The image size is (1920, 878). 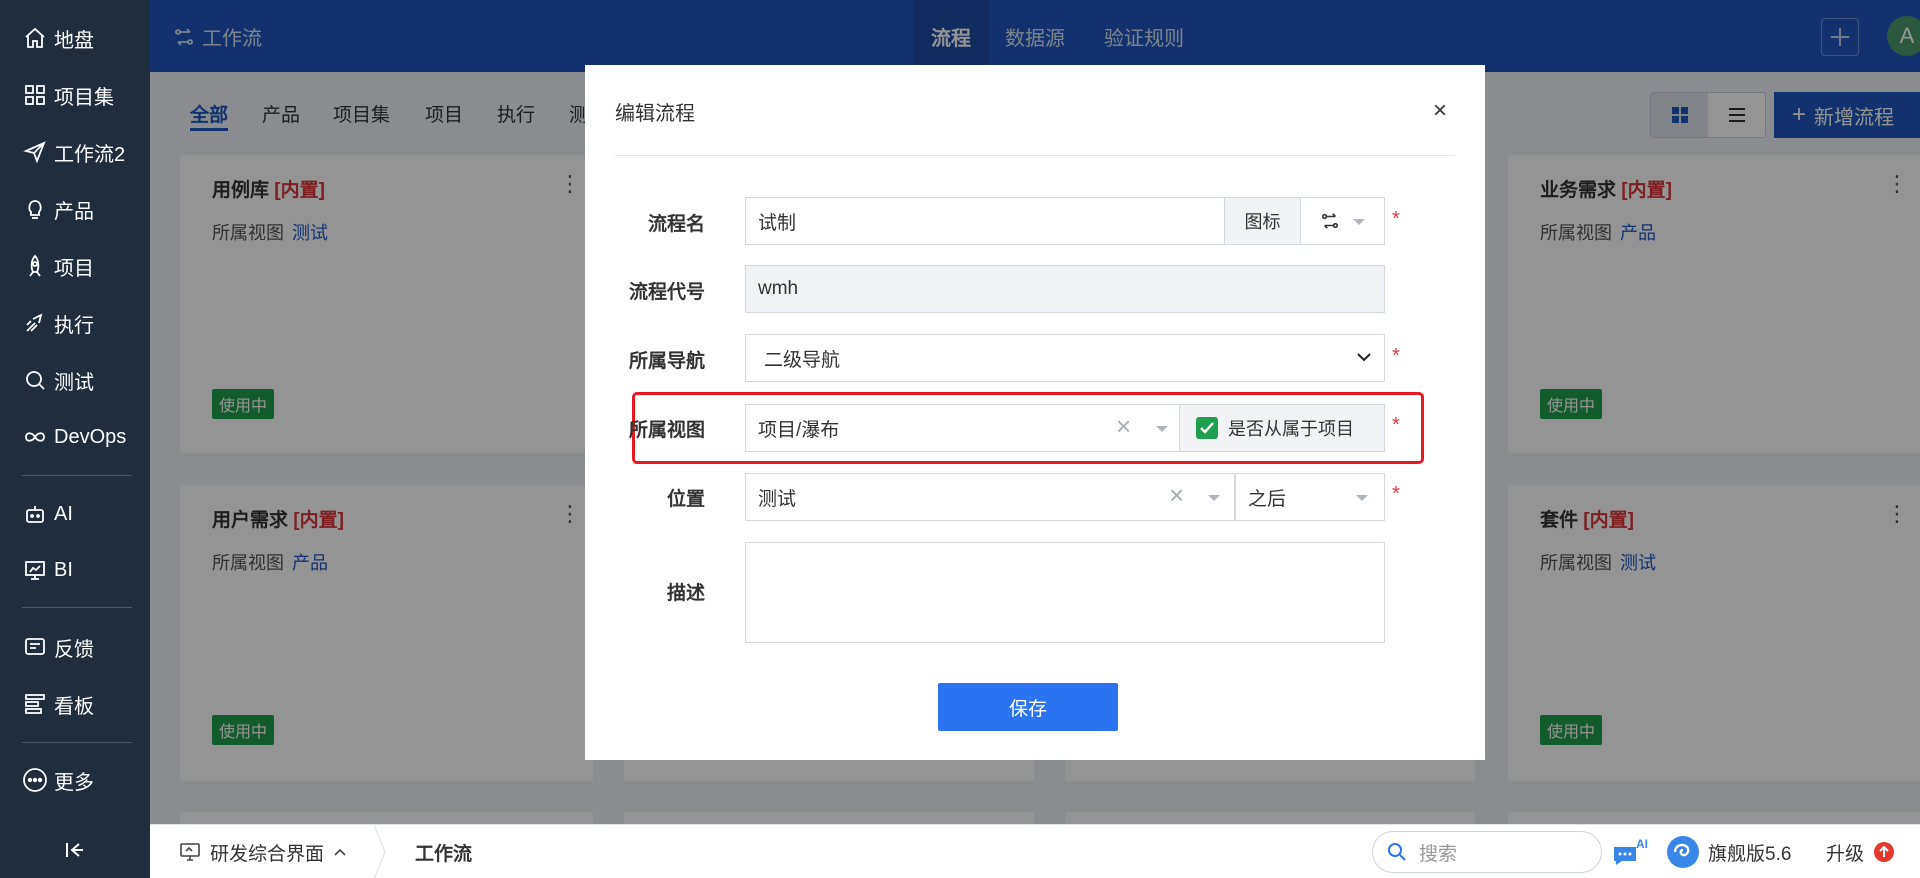 I want to click on checkbox-label: 是否从属于项目, so click(x=1291, y=429).